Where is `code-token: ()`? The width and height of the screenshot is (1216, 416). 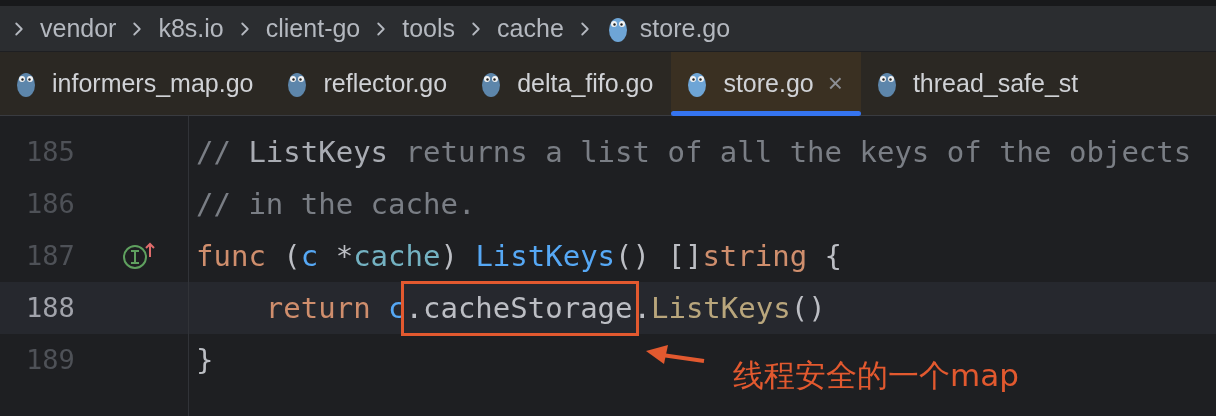
code-token: () is located at coordinates (808, 307).